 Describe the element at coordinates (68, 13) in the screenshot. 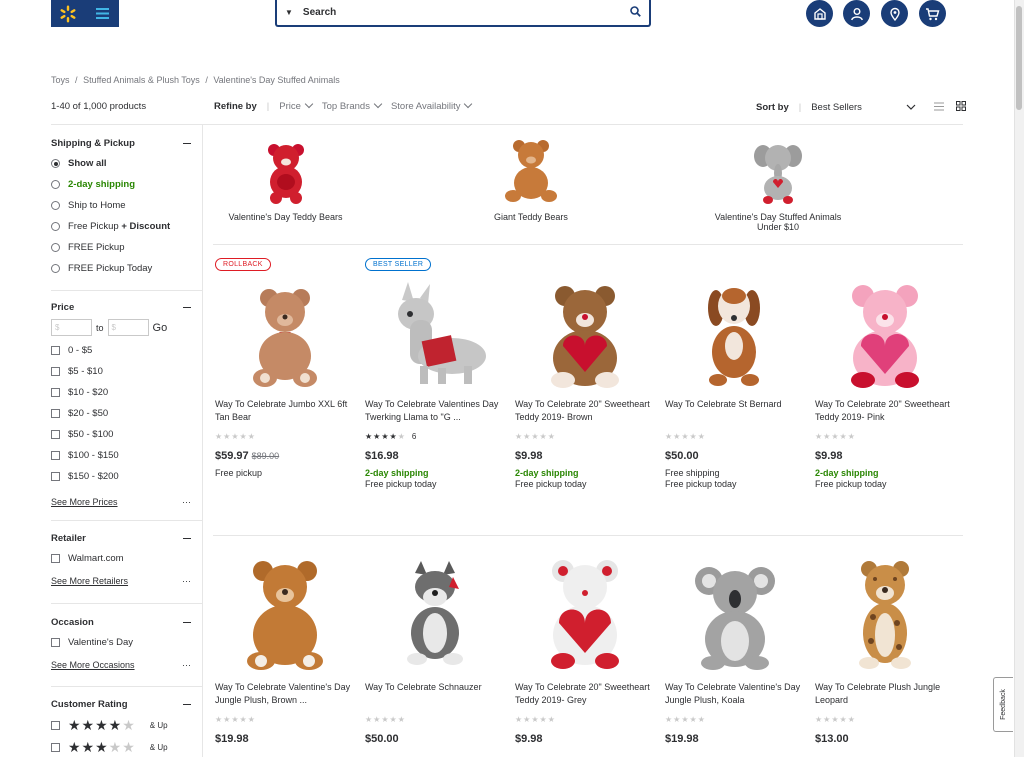

I see `walmart-spark-logo` at that location.